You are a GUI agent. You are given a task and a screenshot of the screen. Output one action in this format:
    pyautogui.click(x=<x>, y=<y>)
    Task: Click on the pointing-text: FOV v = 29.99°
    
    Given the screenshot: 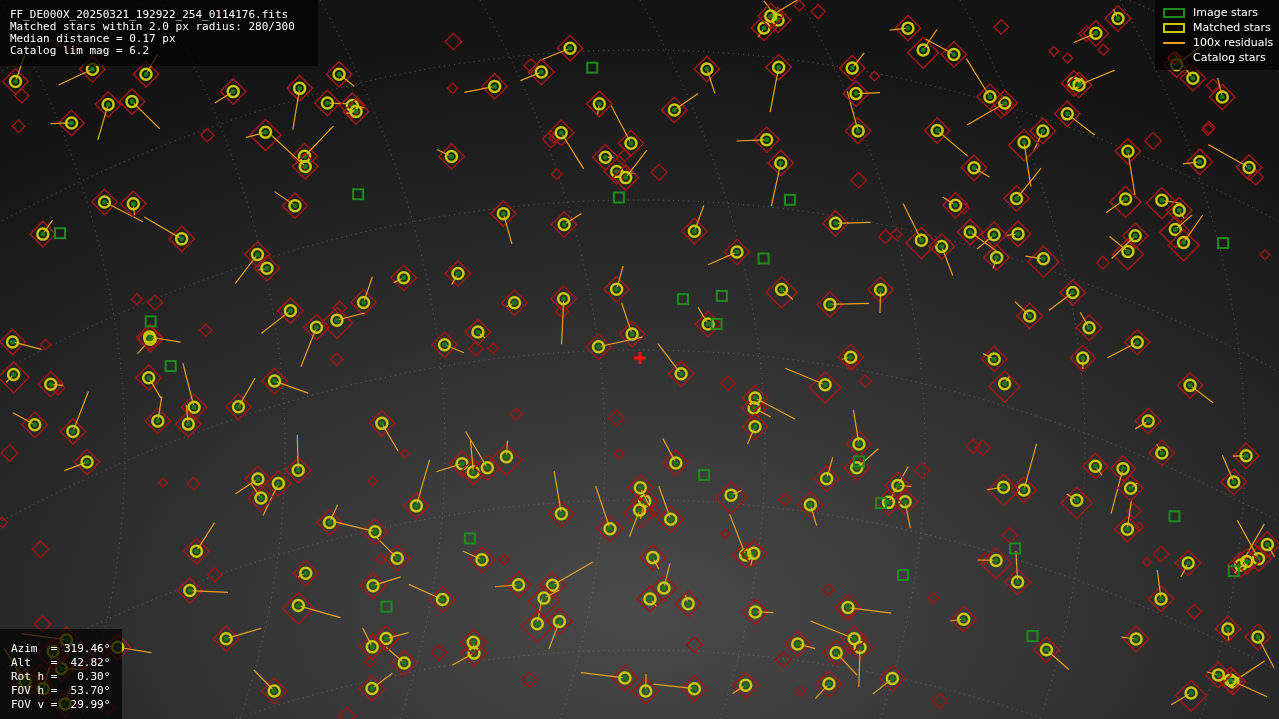 What is the action you would take?
    pyautogui.click(x=61, y=705)
    